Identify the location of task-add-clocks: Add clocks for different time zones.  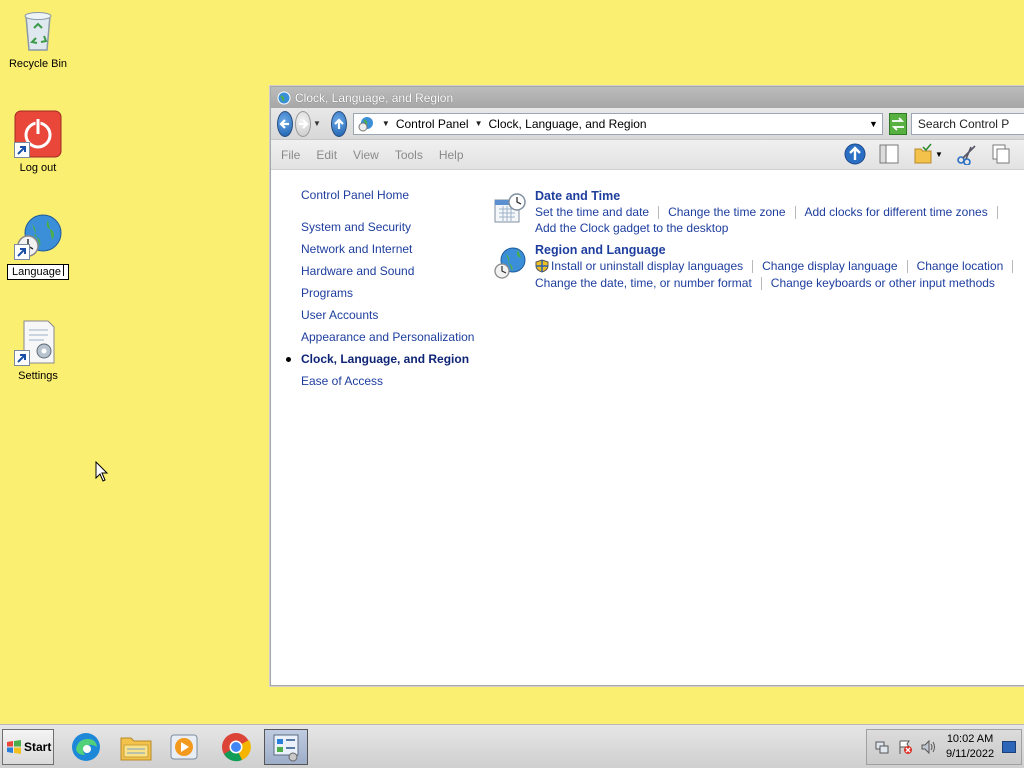
(896, 212).